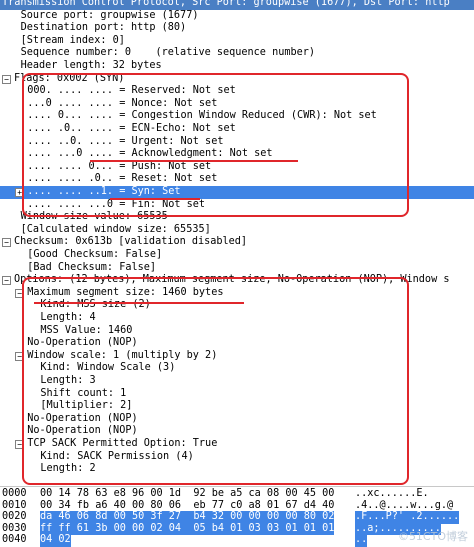 The image size is (474, 547). I want to click on tree-row: [Bad Checksum: False], so click(237, 268).